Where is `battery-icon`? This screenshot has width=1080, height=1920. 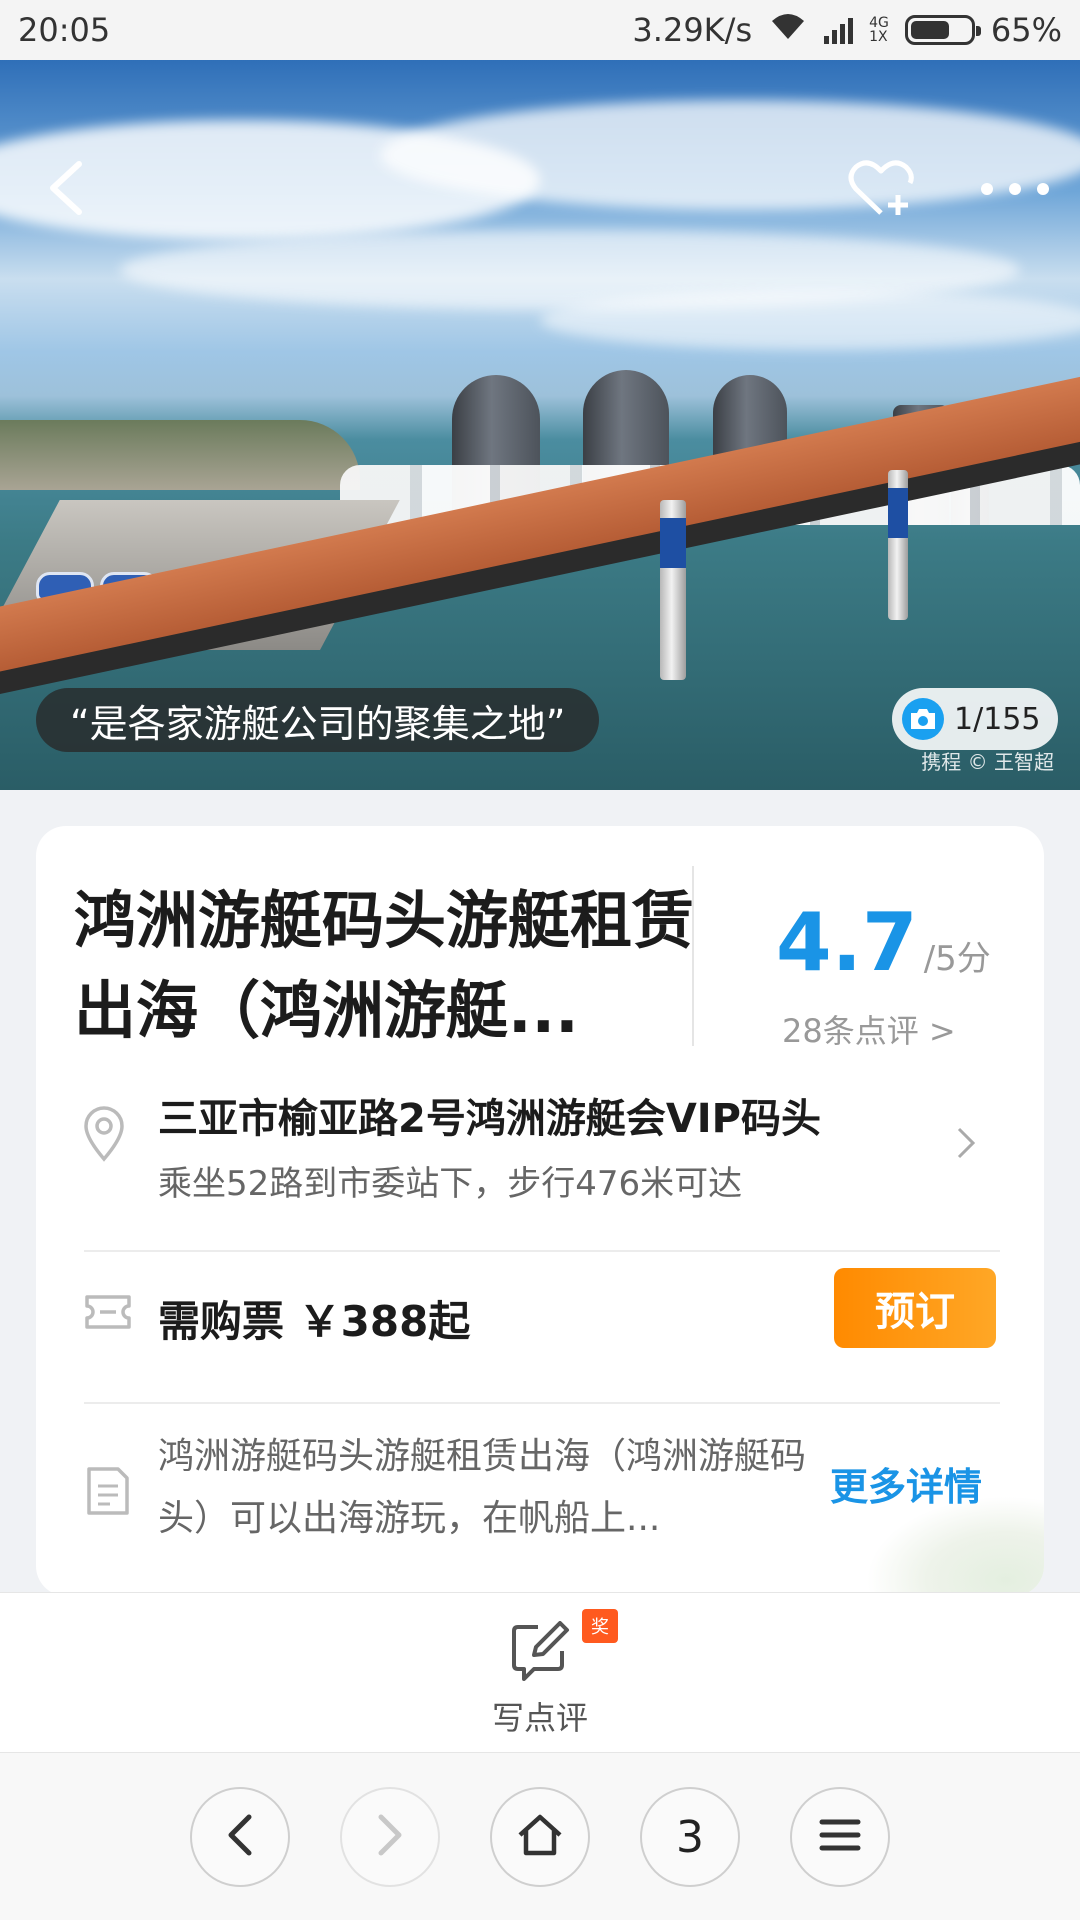 battery-icon is located at coordinates (942, 30).